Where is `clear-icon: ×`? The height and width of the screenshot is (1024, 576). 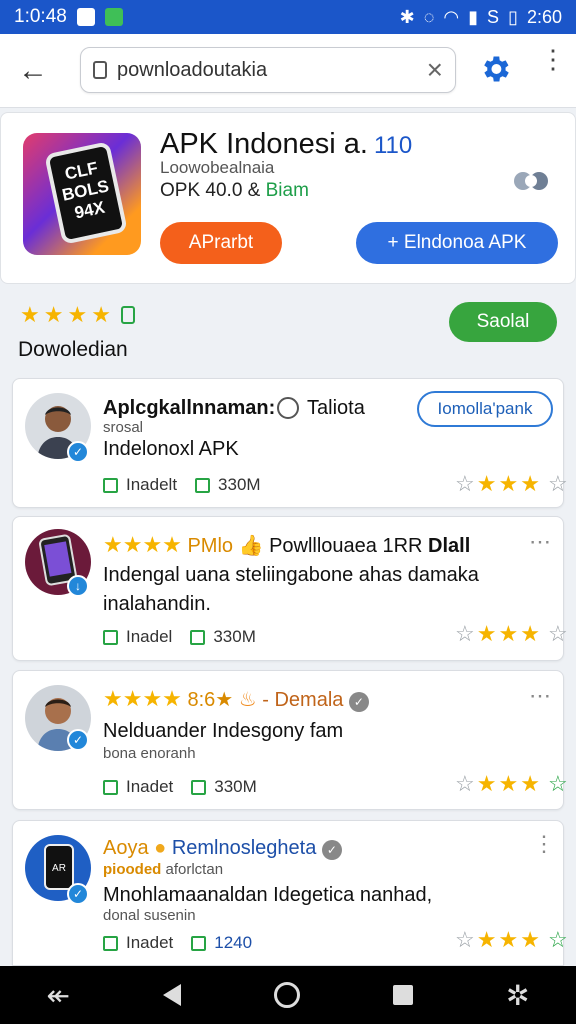 clear-icon: × is located at coordinates (435, 70).